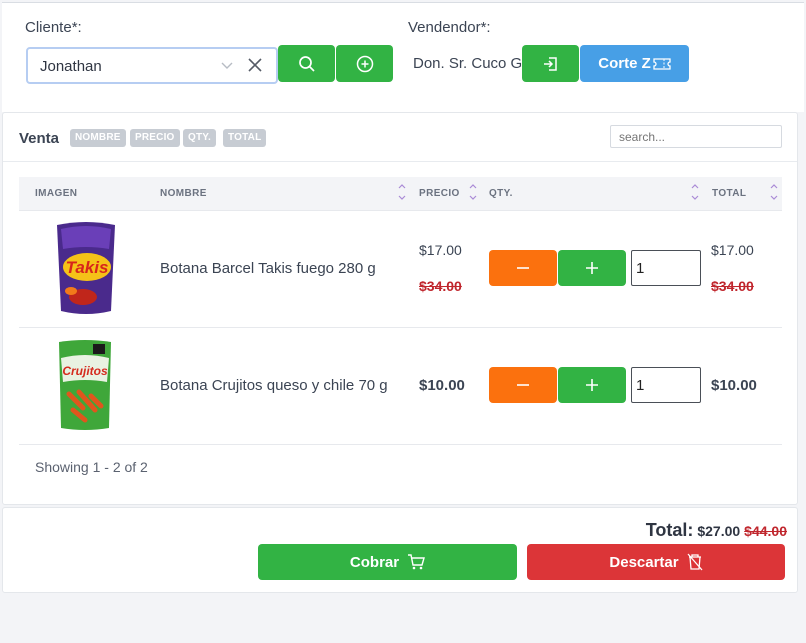  Describe the element at coordinates (56, 193) in the screenshot. I see `column-header-imagen: IMAGEN` at that location.